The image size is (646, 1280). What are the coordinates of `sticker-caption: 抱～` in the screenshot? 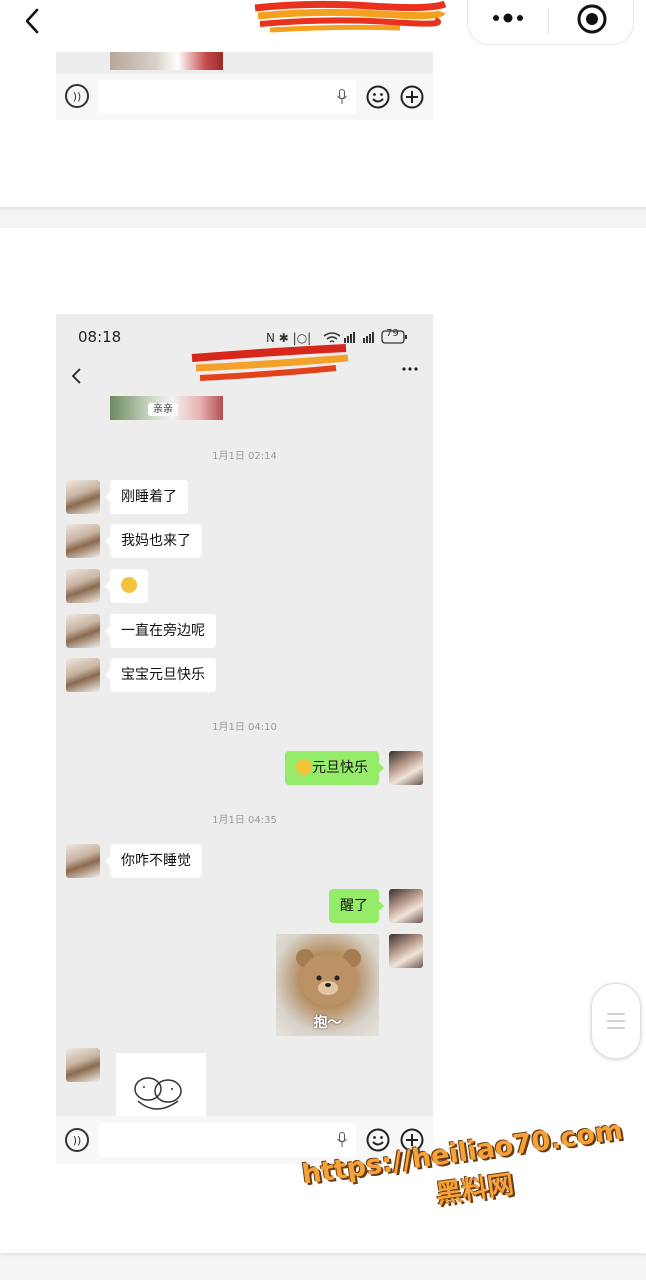 It's located at (327, 1023).